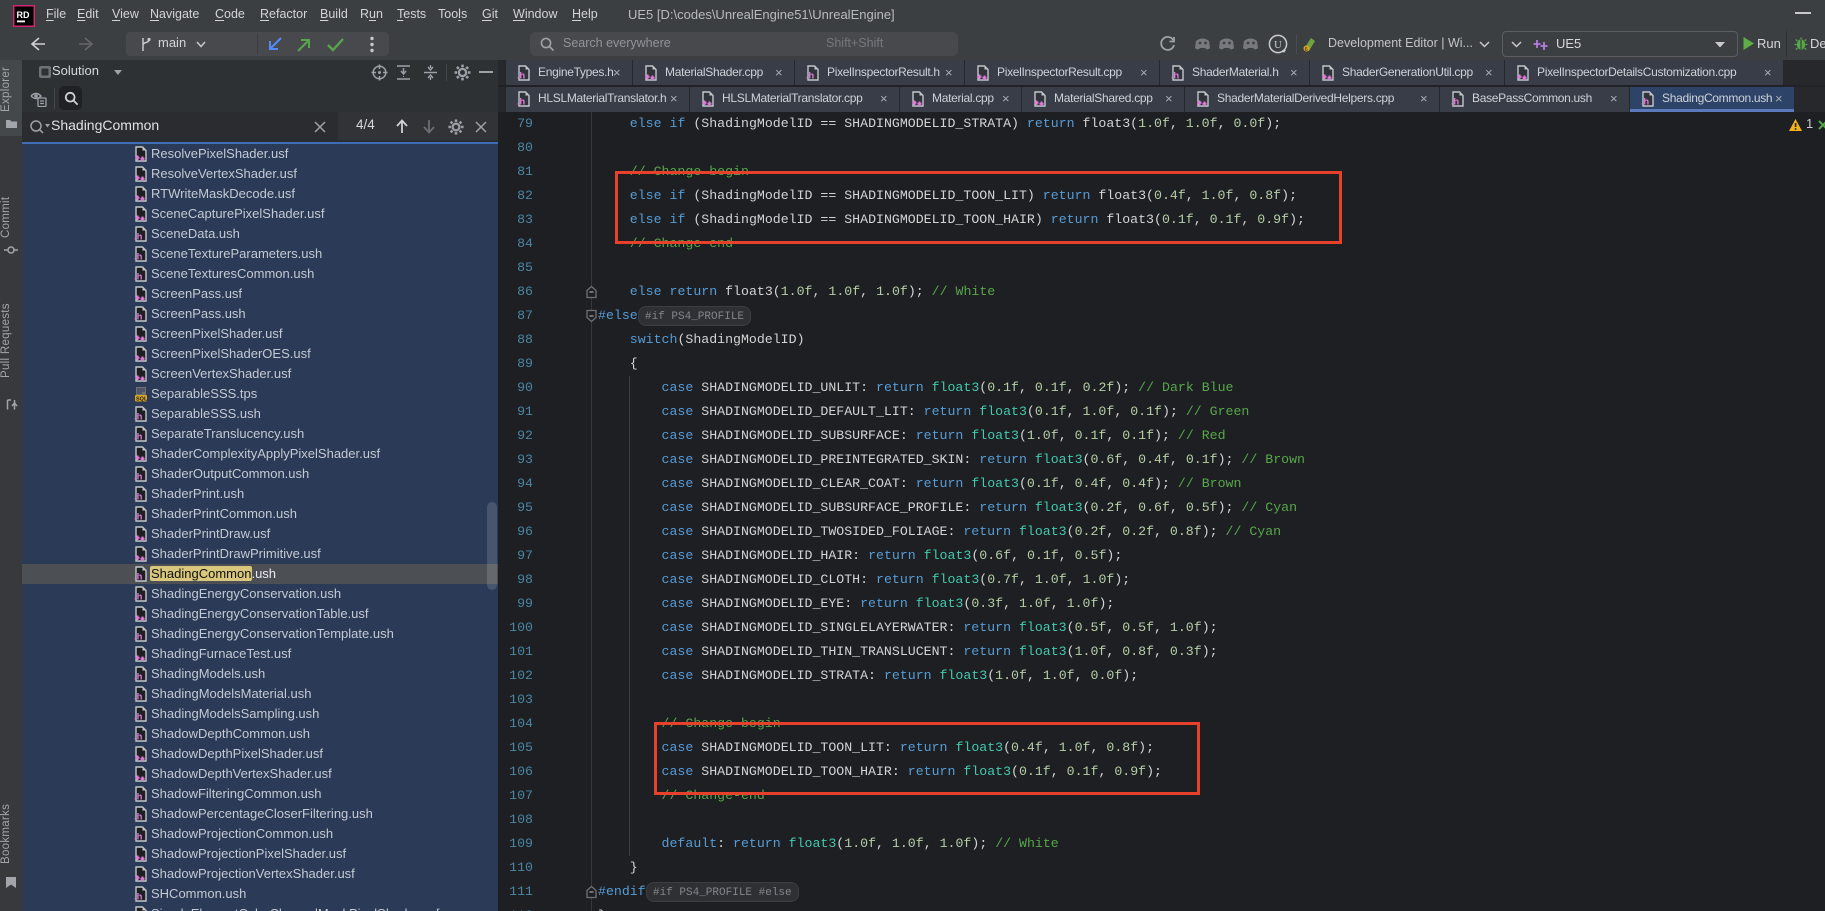 The width and height of the screenshot is (1825, 911). Describe the element at coordinates (1306, 50) in the screenshot. I see `svg-text: 6` at that location.